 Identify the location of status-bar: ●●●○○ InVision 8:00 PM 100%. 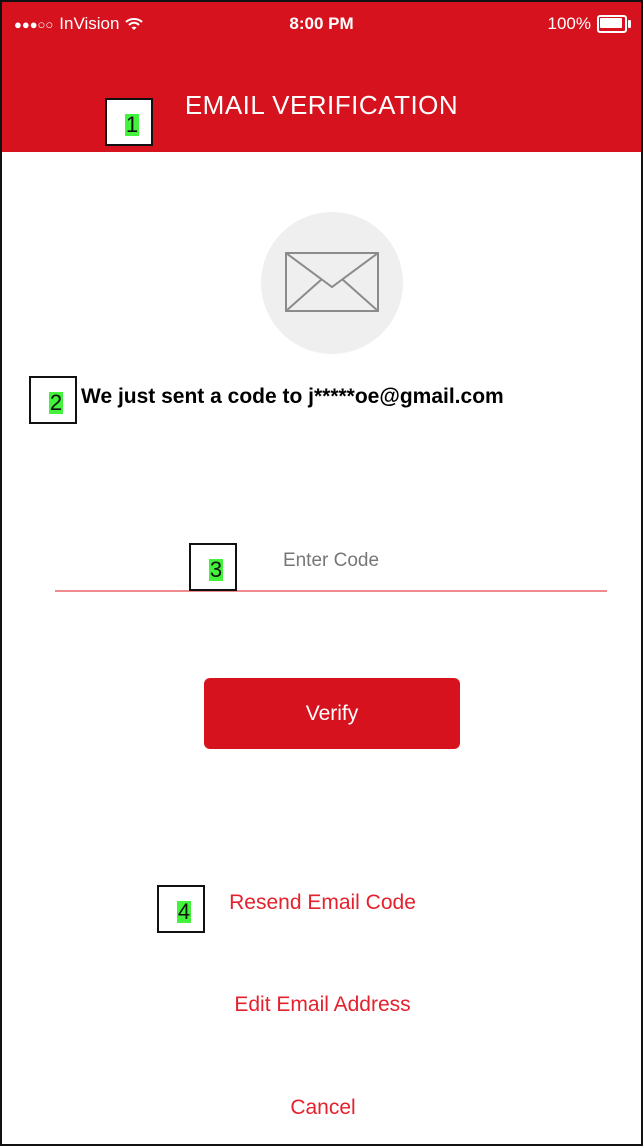
(321, 24).